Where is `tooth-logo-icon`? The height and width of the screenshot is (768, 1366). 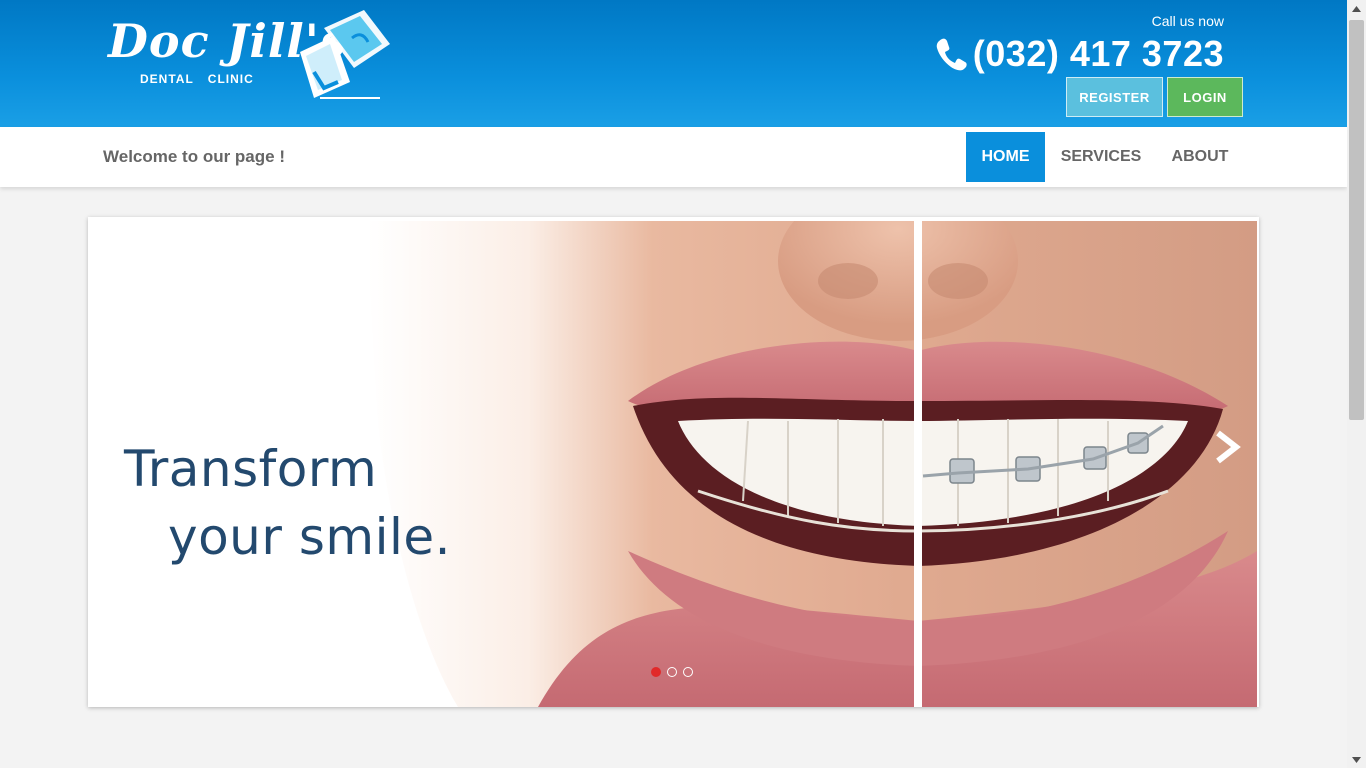
tooth-logo-icon is located at coordinates (345, 54).